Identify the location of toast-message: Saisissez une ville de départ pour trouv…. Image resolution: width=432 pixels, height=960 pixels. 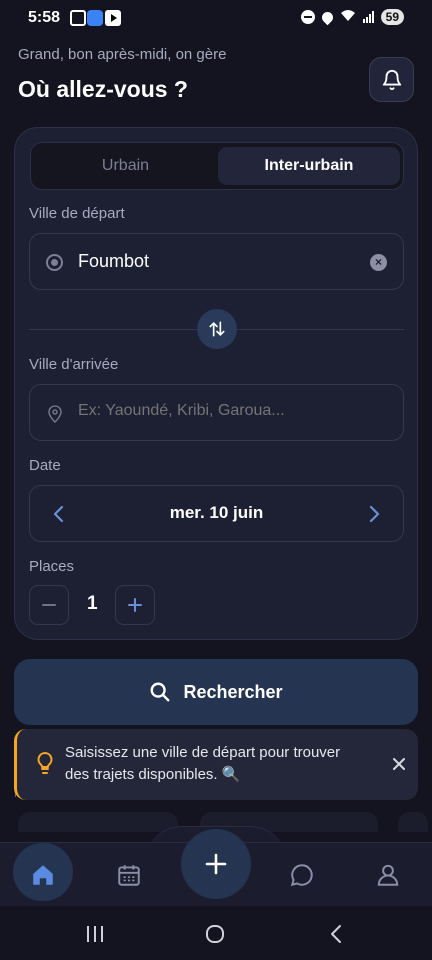
(203, 763).